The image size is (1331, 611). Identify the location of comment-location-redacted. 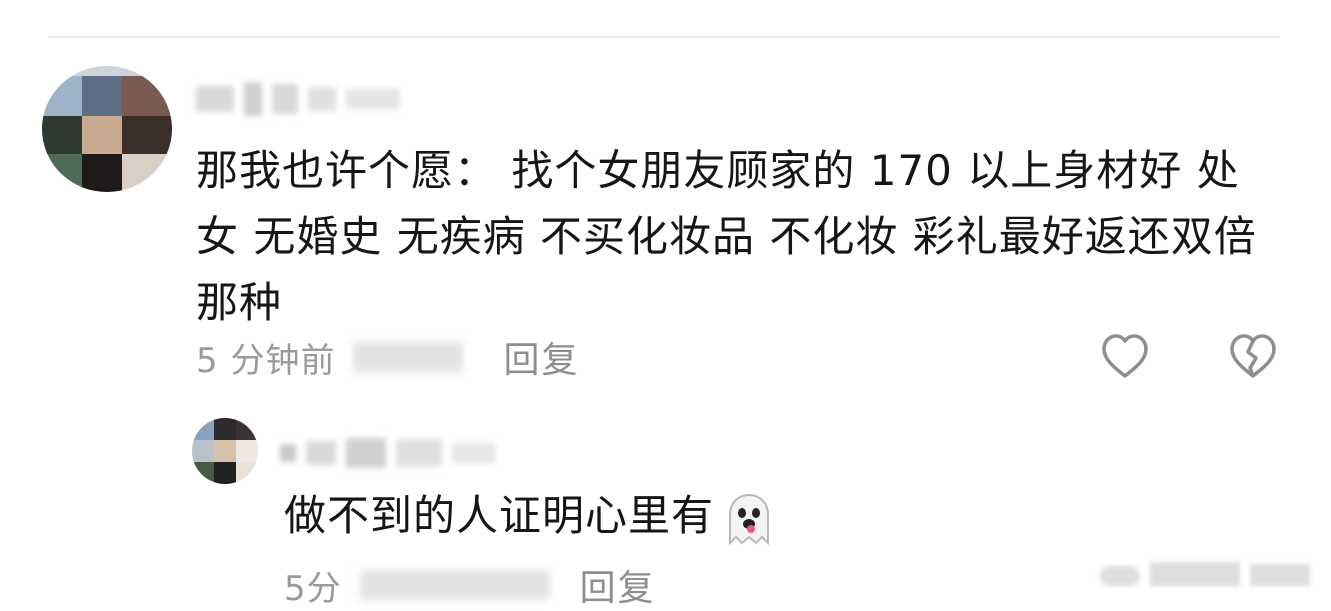
(408, 357).